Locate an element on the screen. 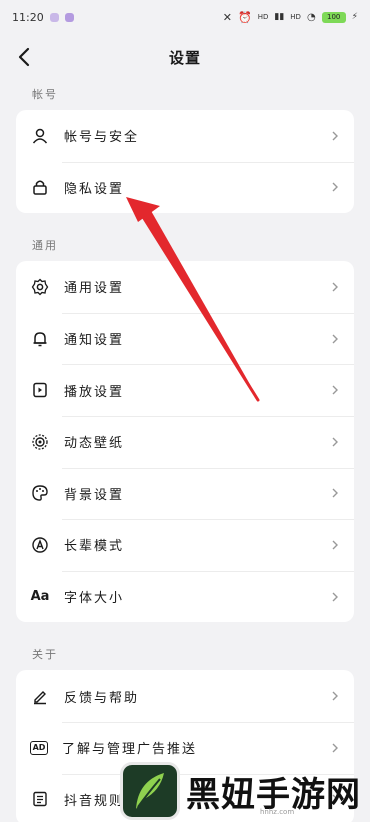  signal-icon: ▮▮ is located at coordinates (279, 17).